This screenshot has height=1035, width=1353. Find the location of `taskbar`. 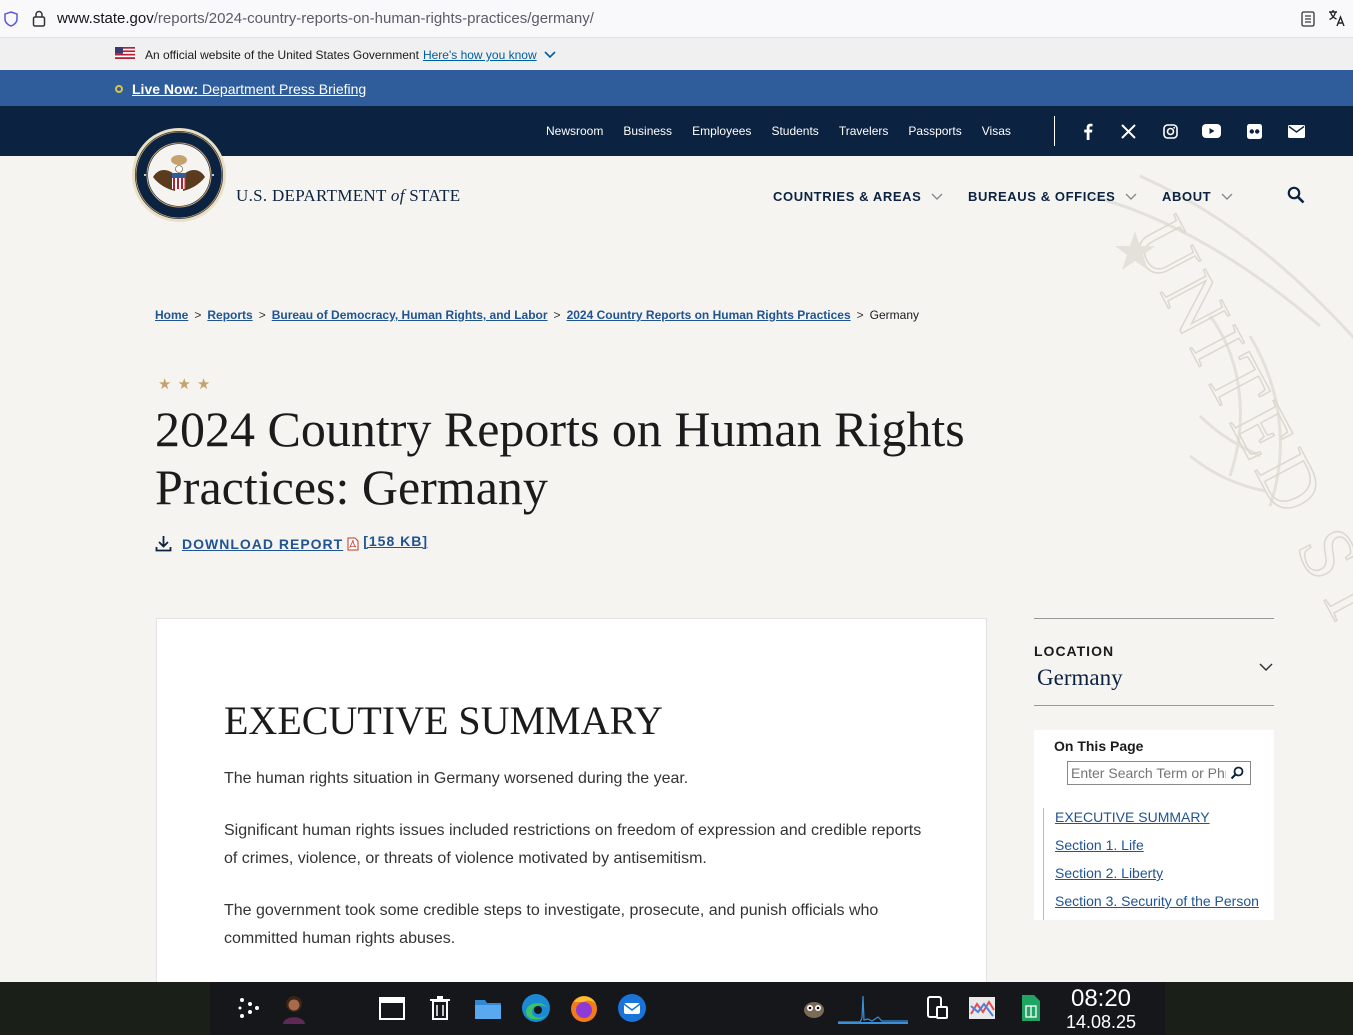

taskbar is located at coordinates (687, 1008).